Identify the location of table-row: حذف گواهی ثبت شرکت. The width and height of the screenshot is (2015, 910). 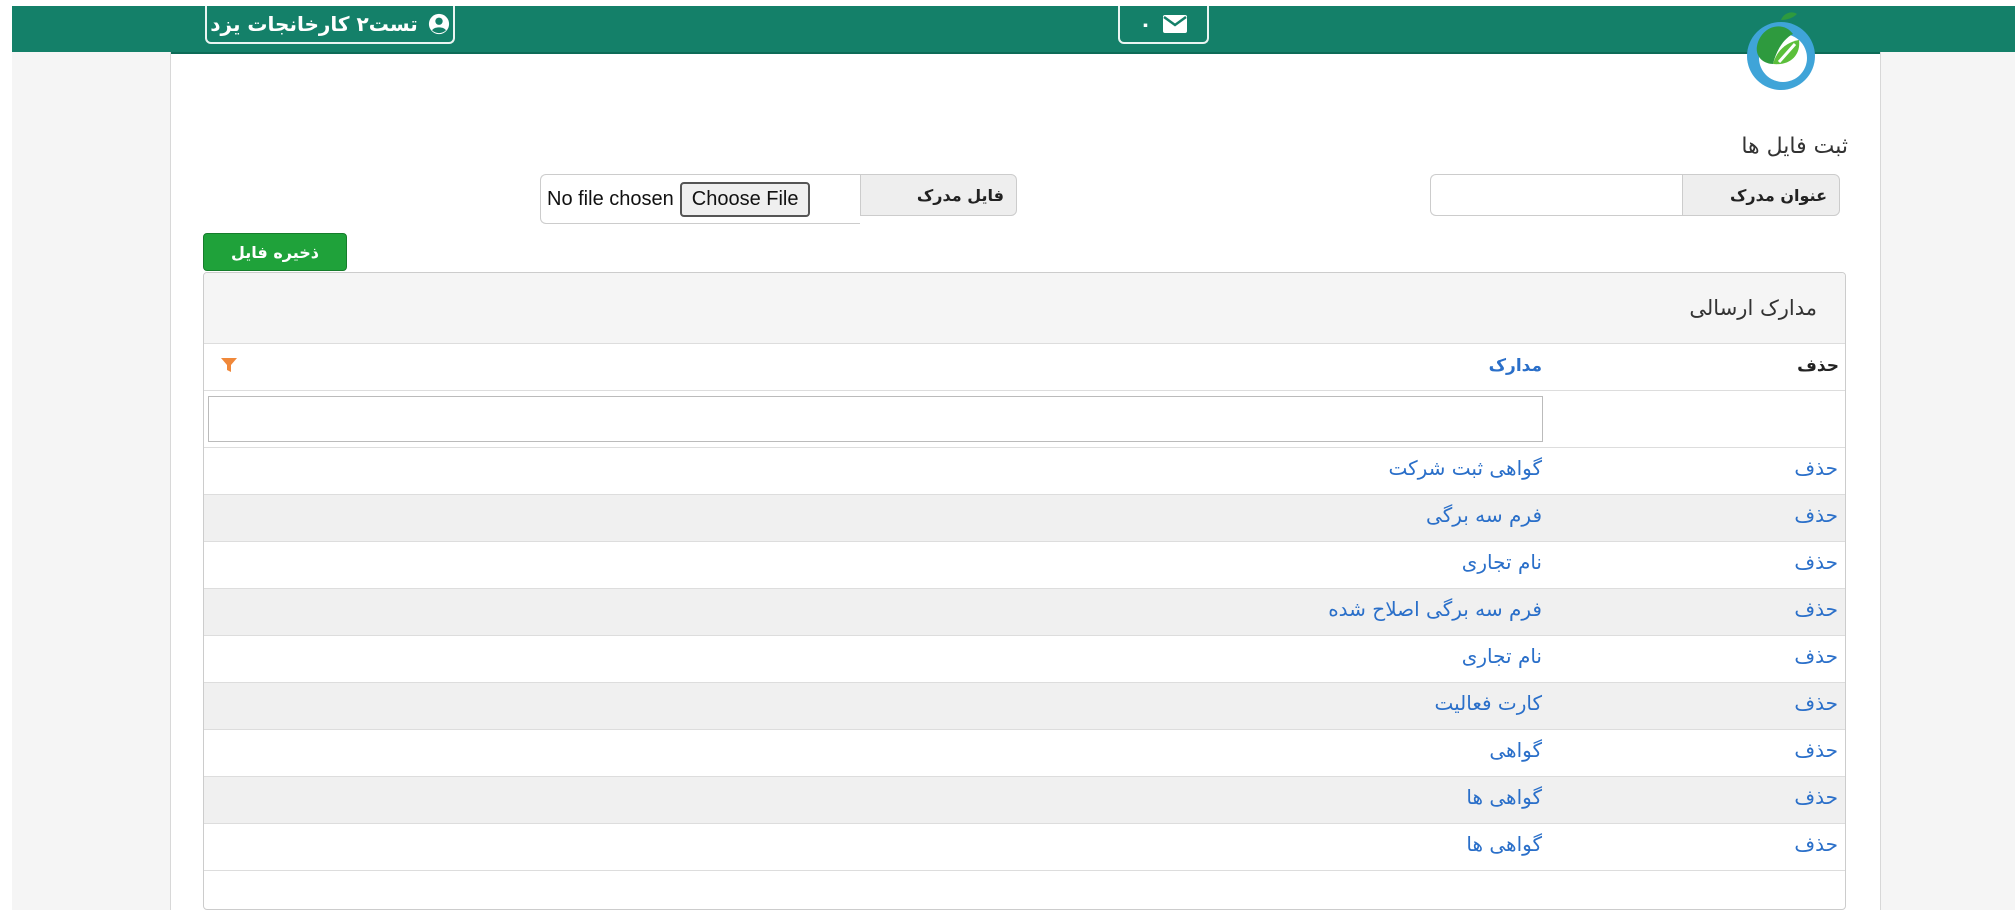
(1024, 471).